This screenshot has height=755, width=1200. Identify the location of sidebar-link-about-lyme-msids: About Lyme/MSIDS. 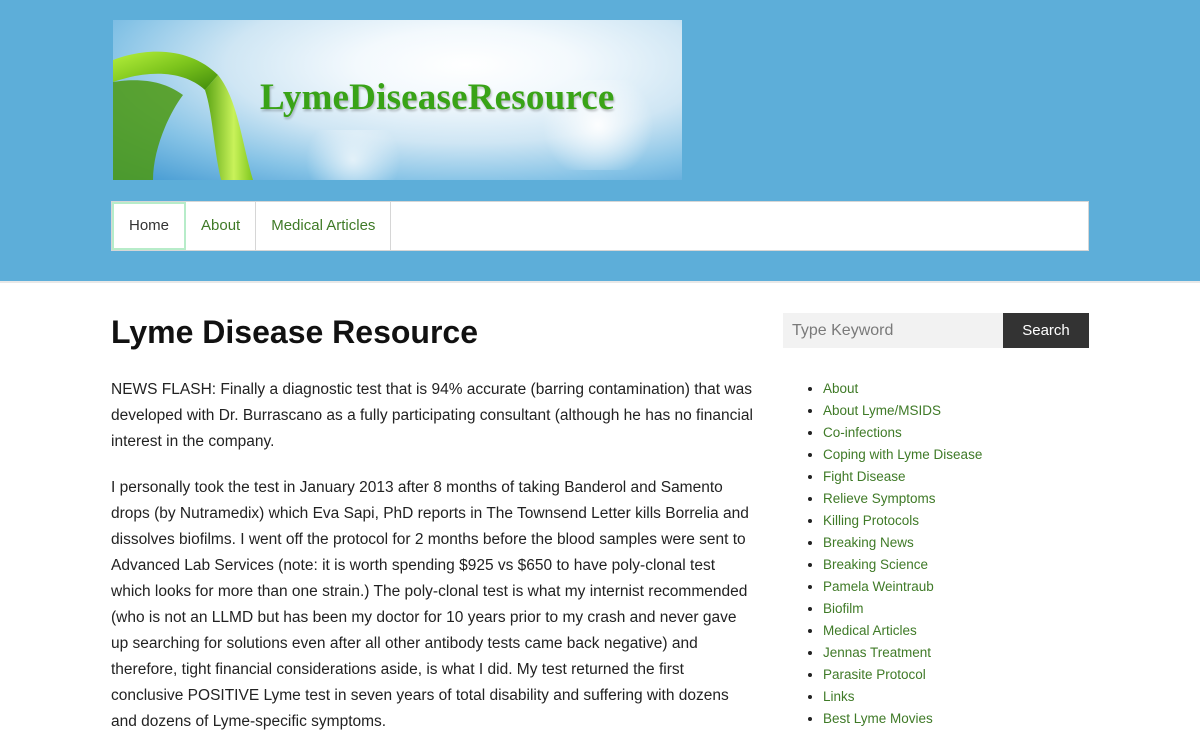
(882, 410).